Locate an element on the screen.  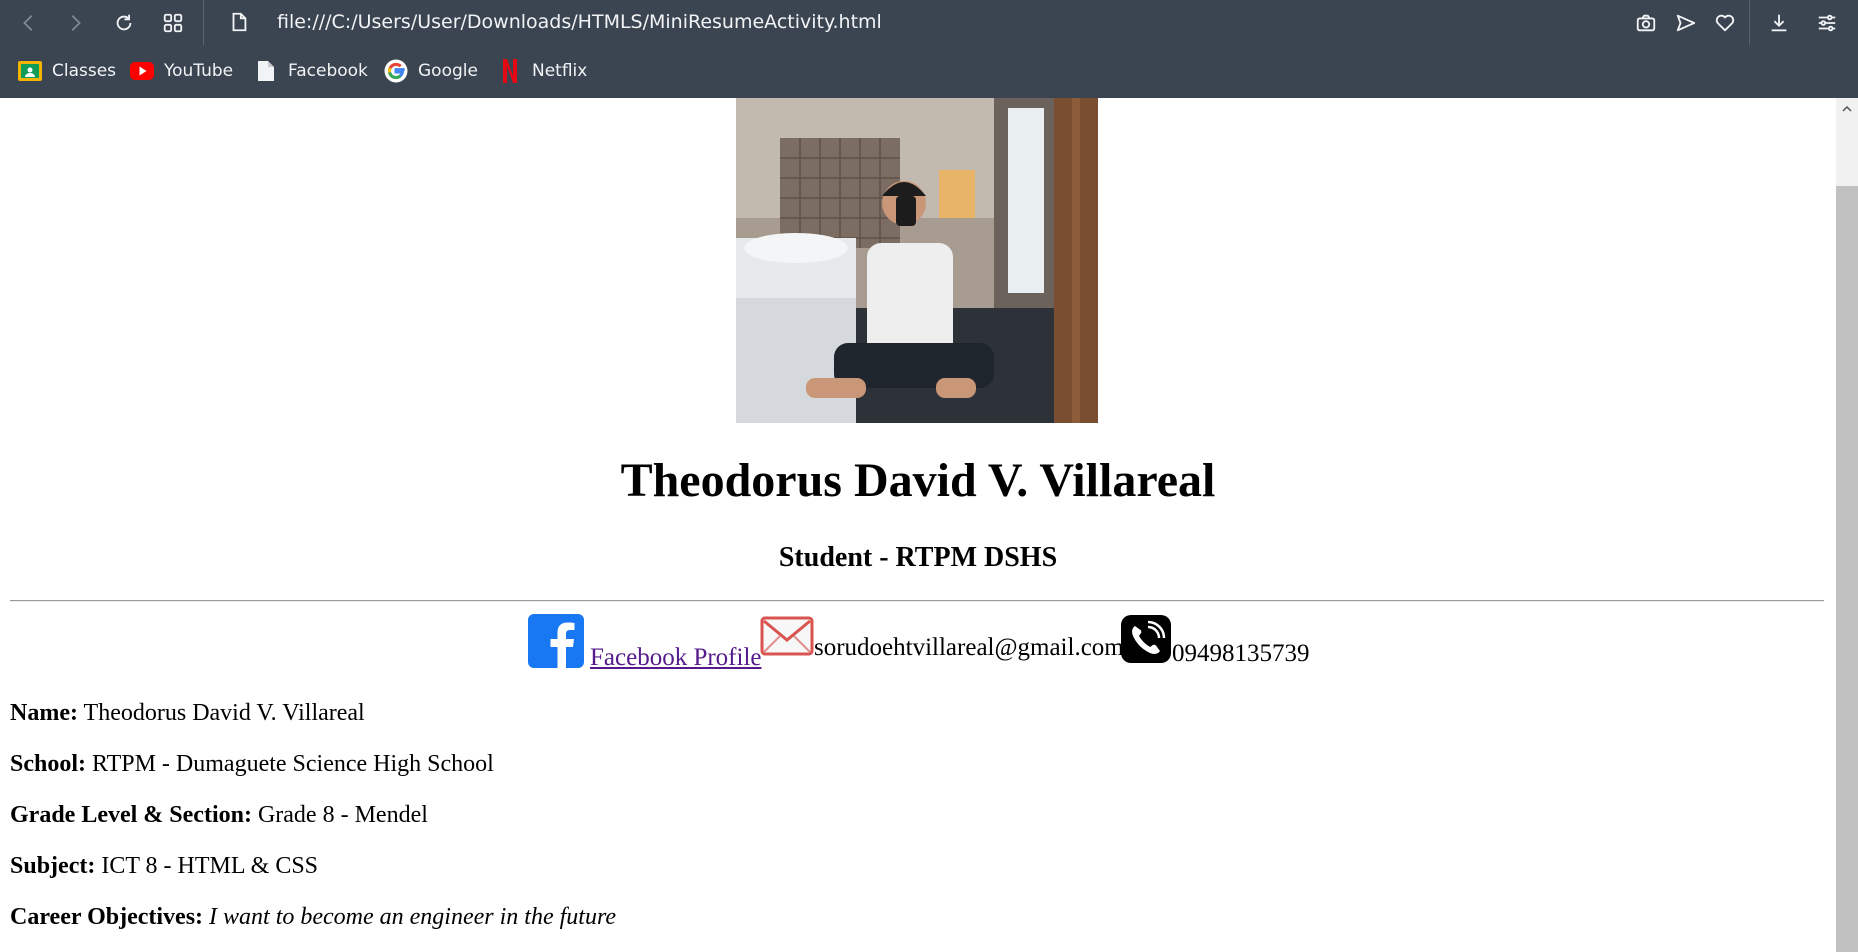
bookmark-classes: Classes is located at coordinates (67, 71).